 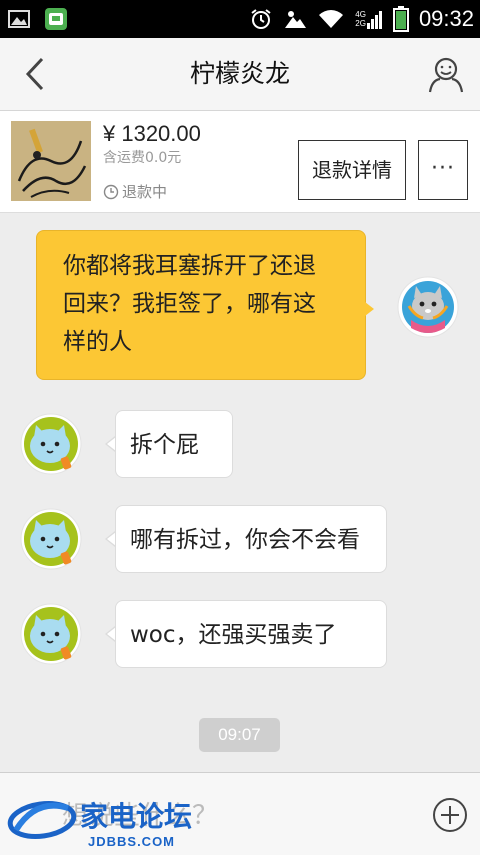 What do you see at coordinates (450, 815) in the screenshot?
I see `plus-circle-icon` at bounding box center [450, 815].